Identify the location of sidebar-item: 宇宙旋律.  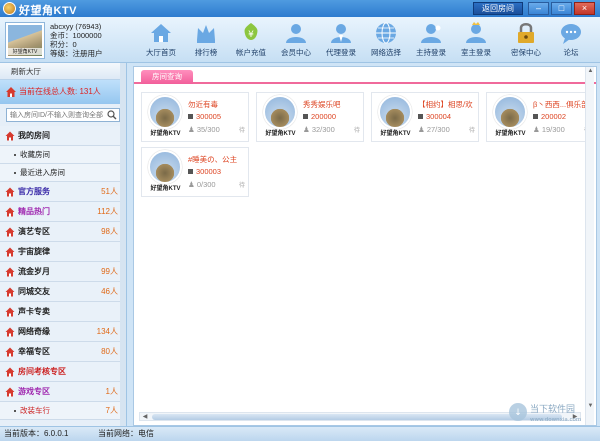
(63, 252).